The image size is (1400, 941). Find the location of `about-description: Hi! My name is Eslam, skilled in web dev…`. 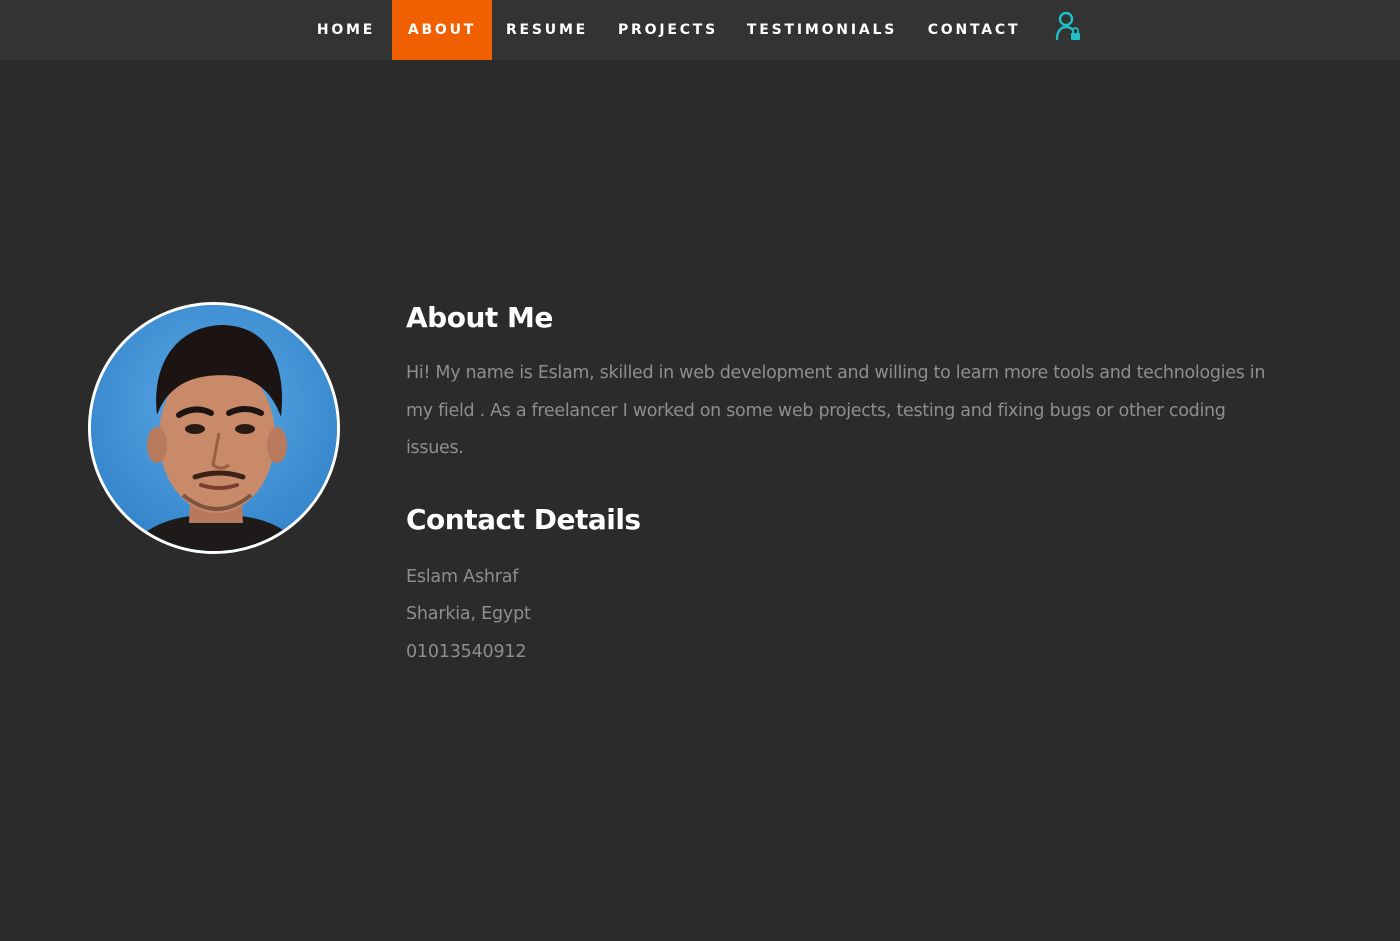

about-description: Hi! My name is Eslam, skilled in web dev… is located at coordinates (836, 410).